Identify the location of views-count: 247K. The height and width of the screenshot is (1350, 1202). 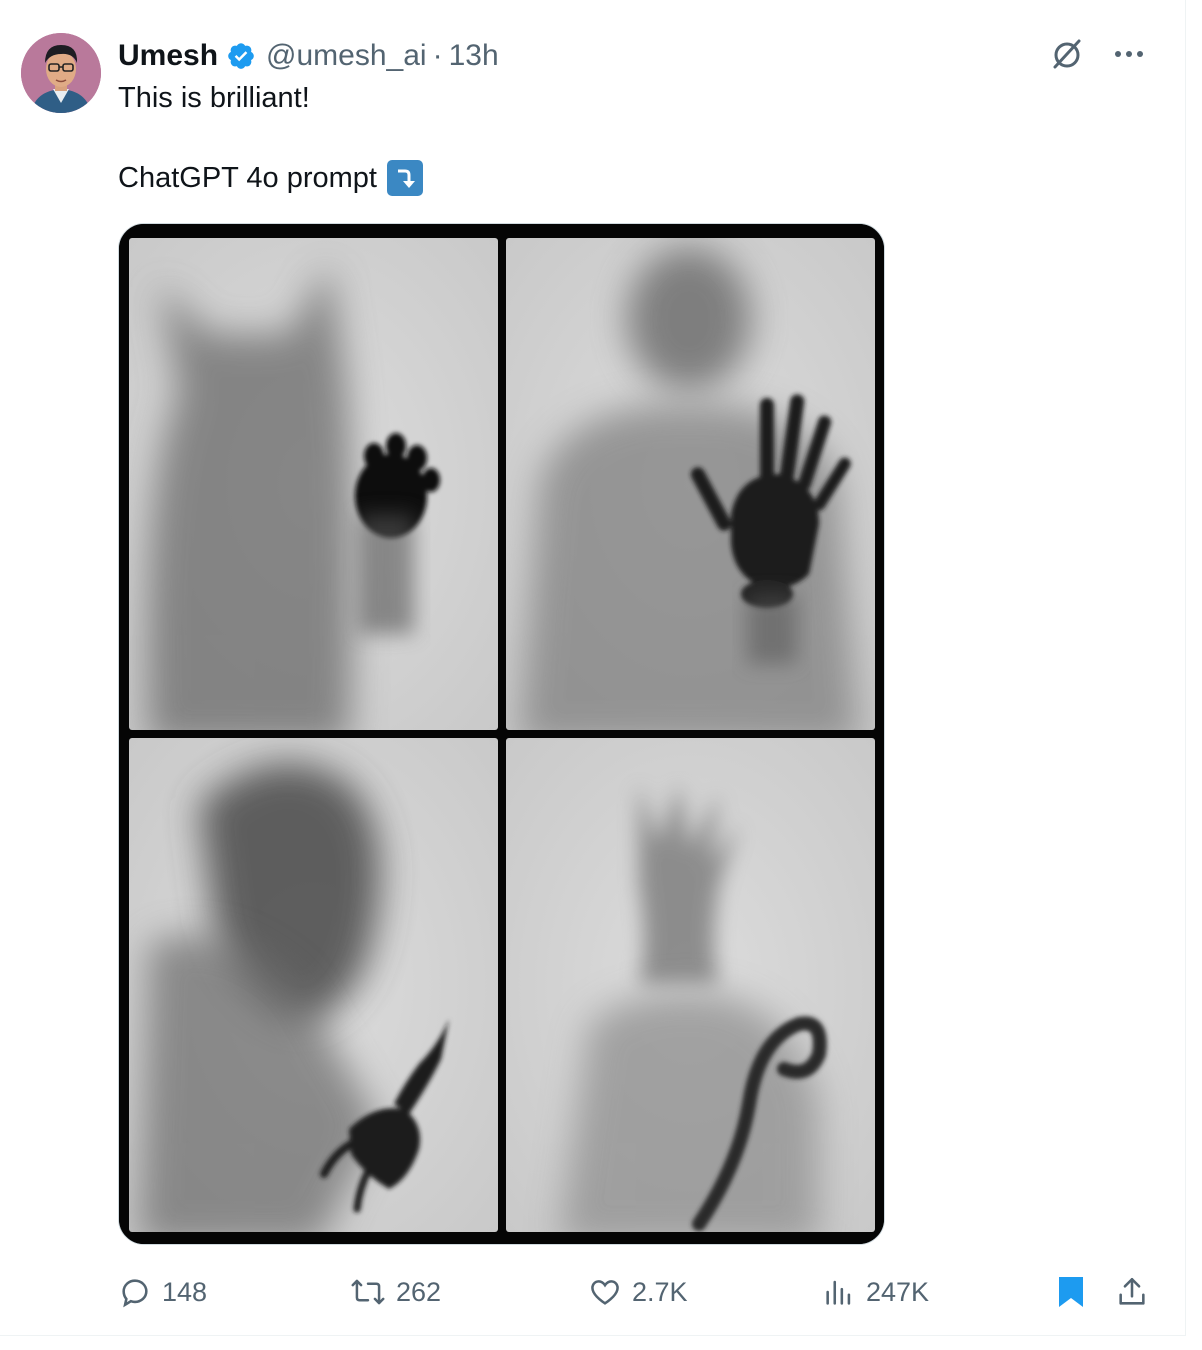
(898, 1291).